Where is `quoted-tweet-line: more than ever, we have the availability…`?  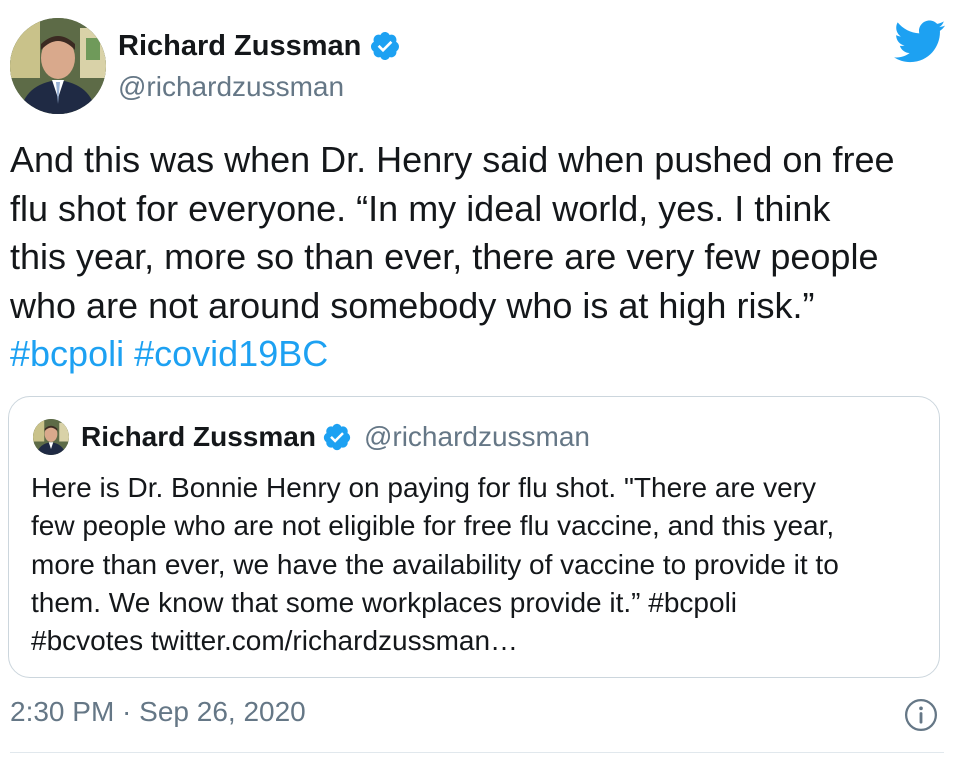 quoted-tweet-line: more than ever, we have the availability… is located at coordinates (435, 564).